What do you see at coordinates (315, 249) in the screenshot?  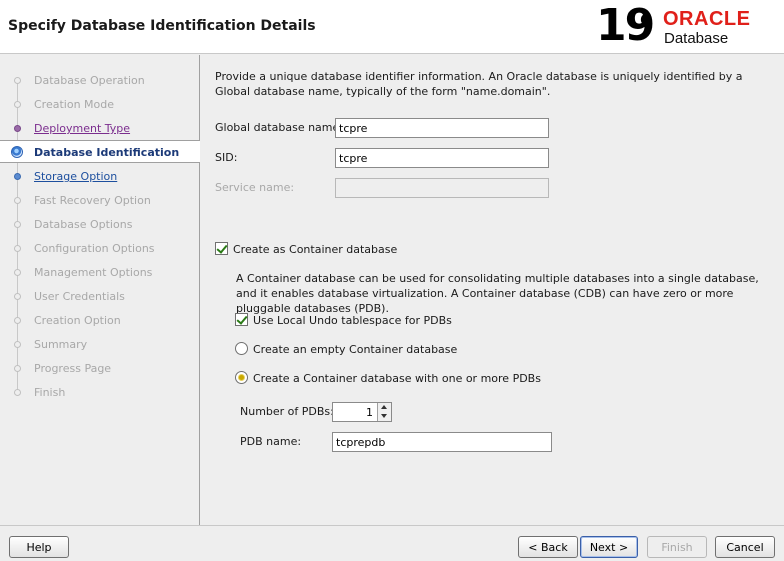 I see `container-db-checkbox-label: Create as Container database` at bounding box center [315, 249].